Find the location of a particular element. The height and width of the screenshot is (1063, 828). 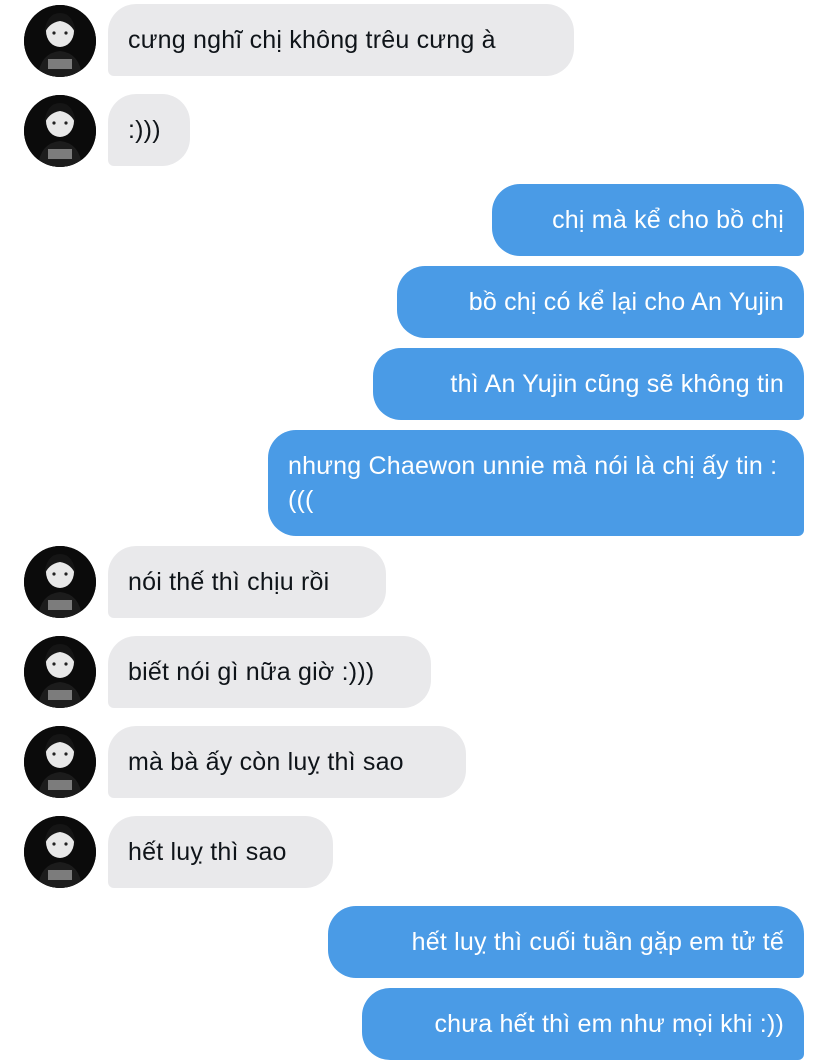

message-text: :))) is located at coordinates (144, 130).